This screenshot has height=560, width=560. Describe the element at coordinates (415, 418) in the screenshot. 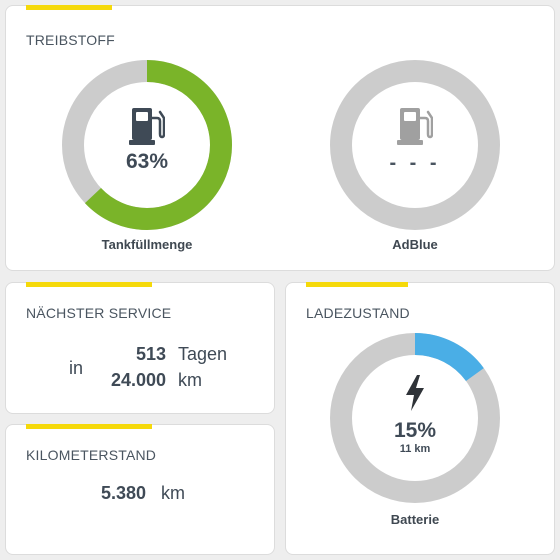

I see `battery-gauge: 15% 11 km` at that location.